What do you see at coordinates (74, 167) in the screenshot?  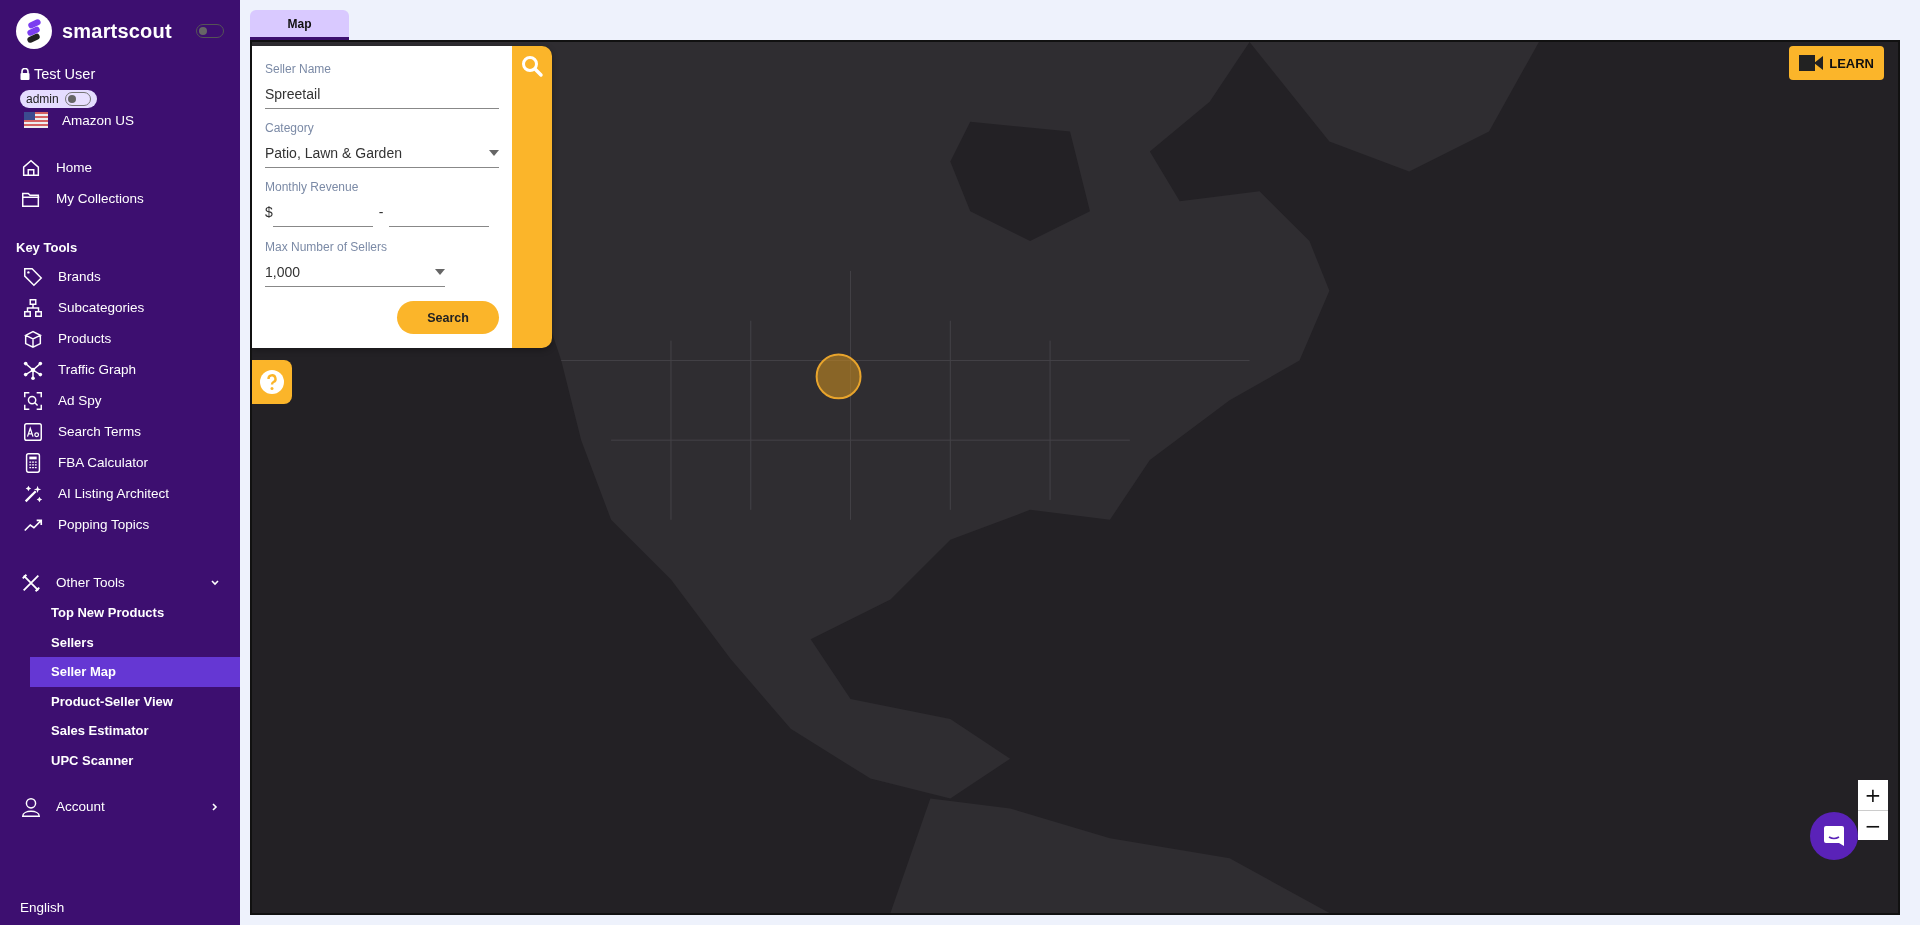 I see `nav-link: Home` at bounding box center [74, 167].